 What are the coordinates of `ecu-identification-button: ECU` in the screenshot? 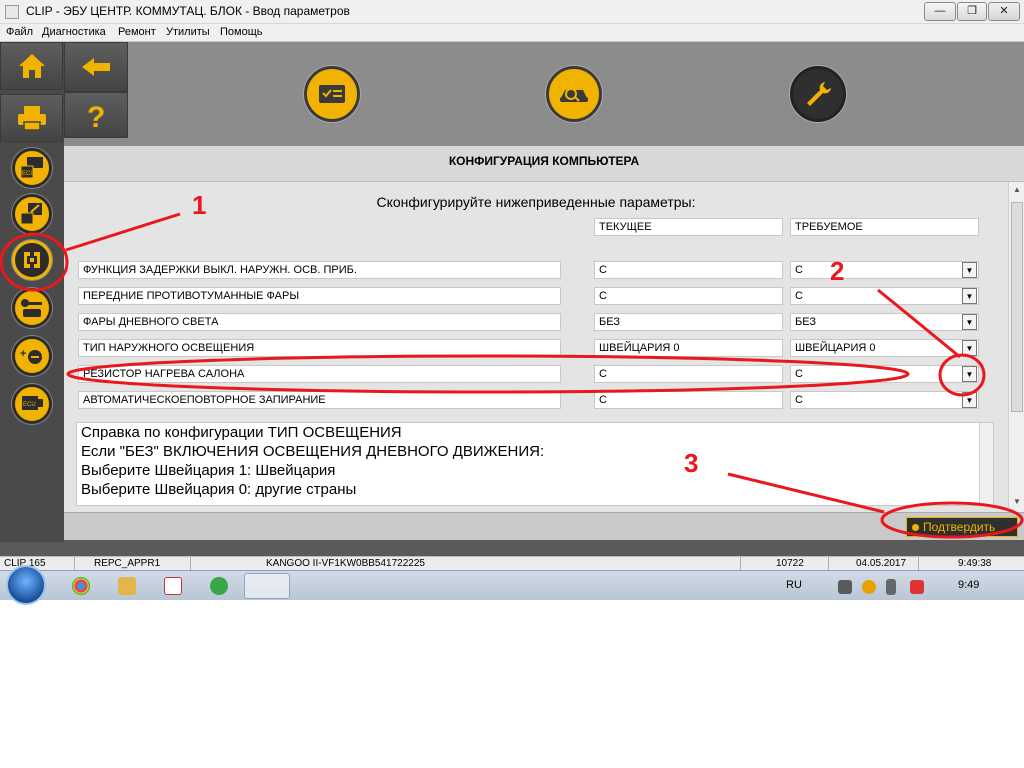 It's located at (32, 168).